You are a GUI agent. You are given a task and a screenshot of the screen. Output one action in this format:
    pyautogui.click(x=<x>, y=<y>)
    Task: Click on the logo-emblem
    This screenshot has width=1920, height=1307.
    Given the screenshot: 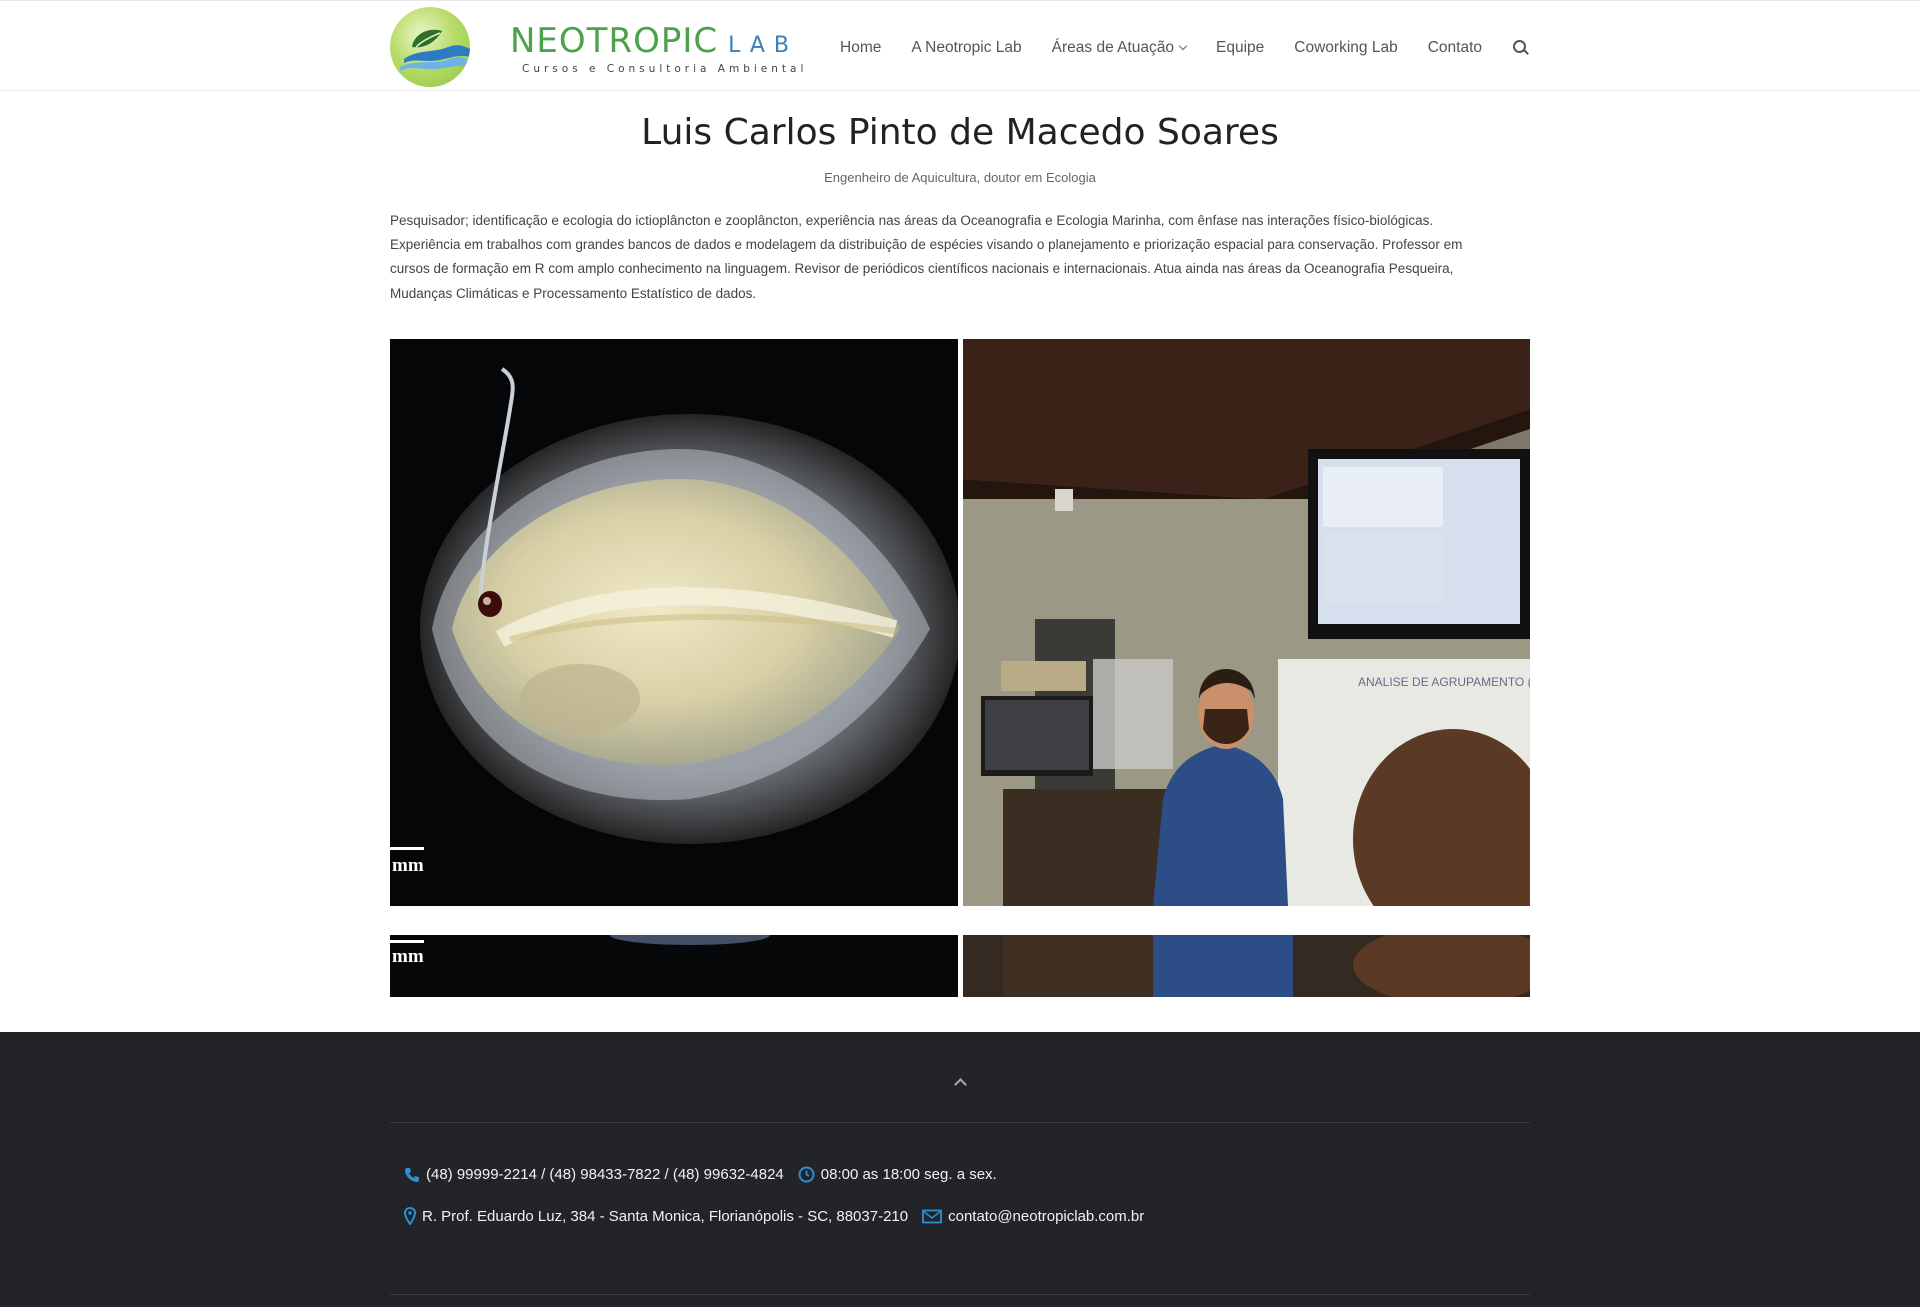 What is the action you would take?
    pyautogui.click(x=430, y=47)
    